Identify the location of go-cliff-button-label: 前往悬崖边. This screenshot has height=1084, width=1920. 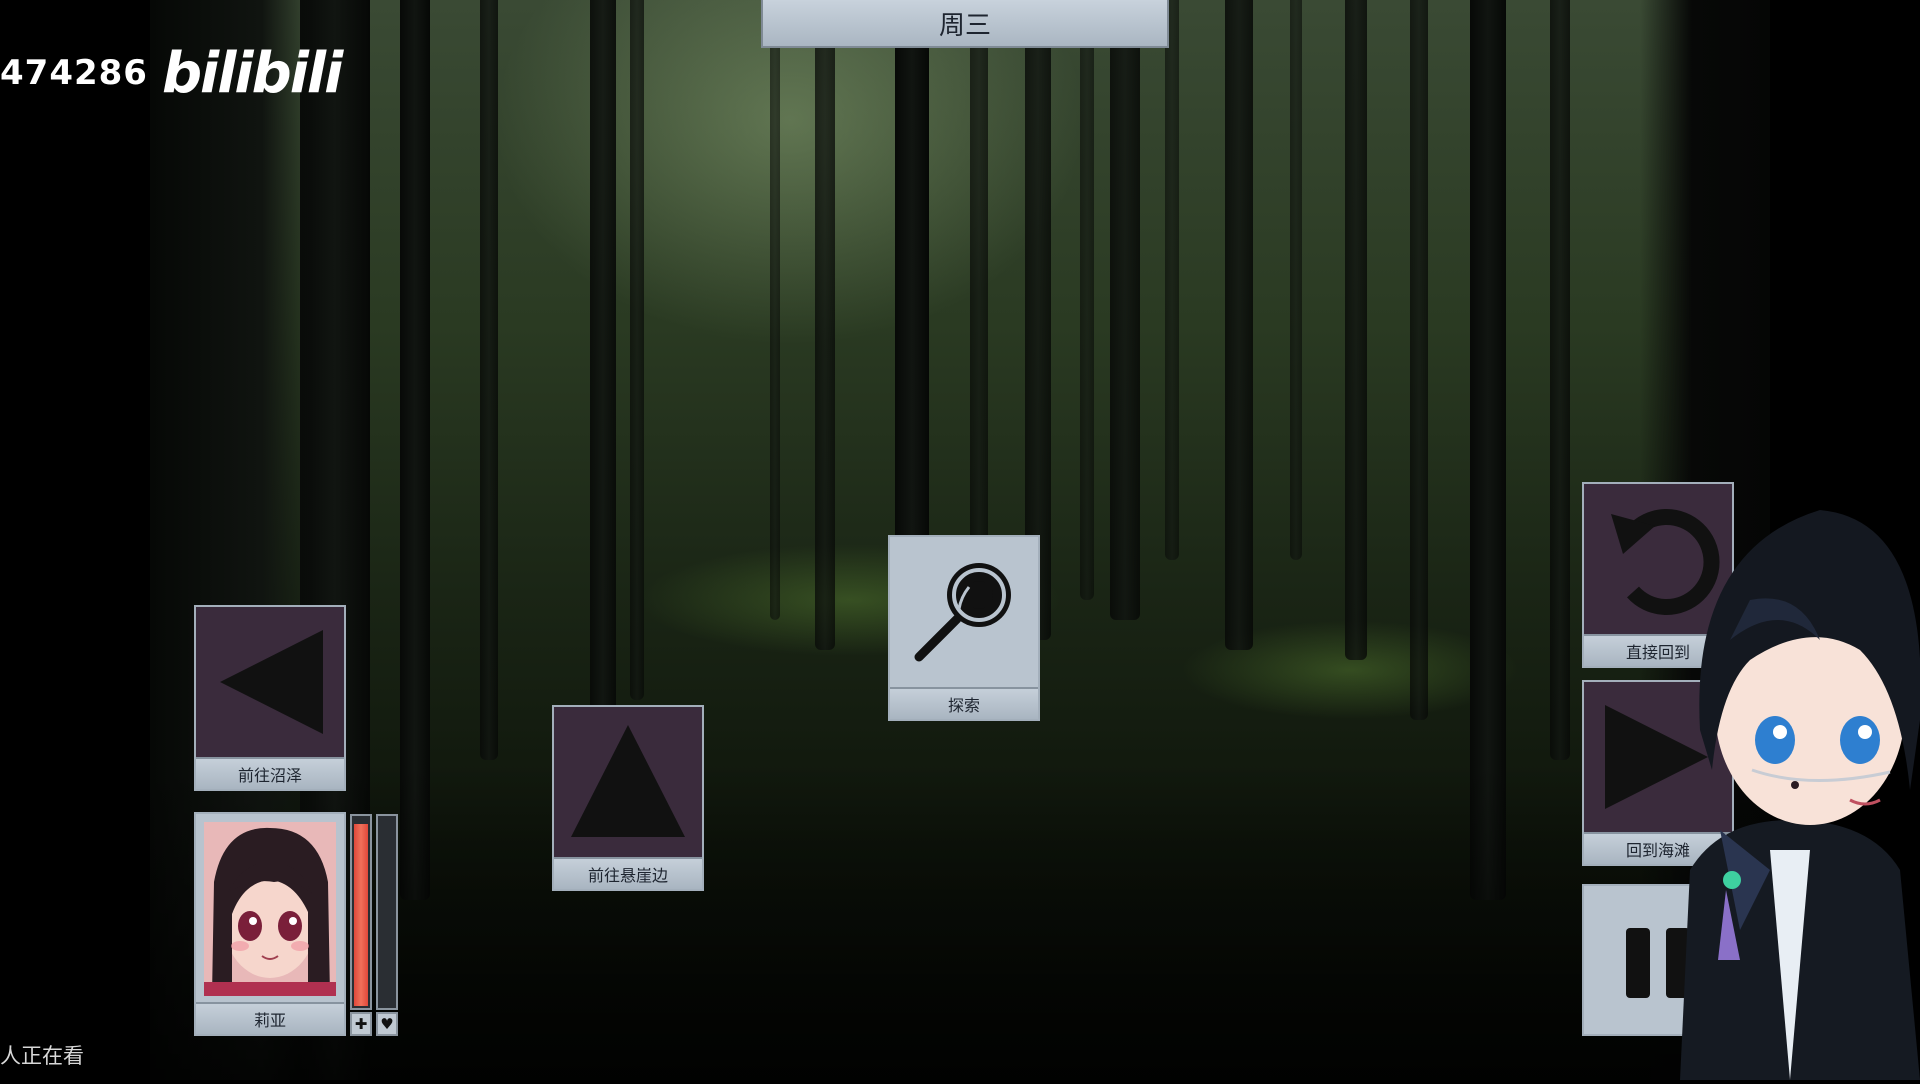
(628, 873).